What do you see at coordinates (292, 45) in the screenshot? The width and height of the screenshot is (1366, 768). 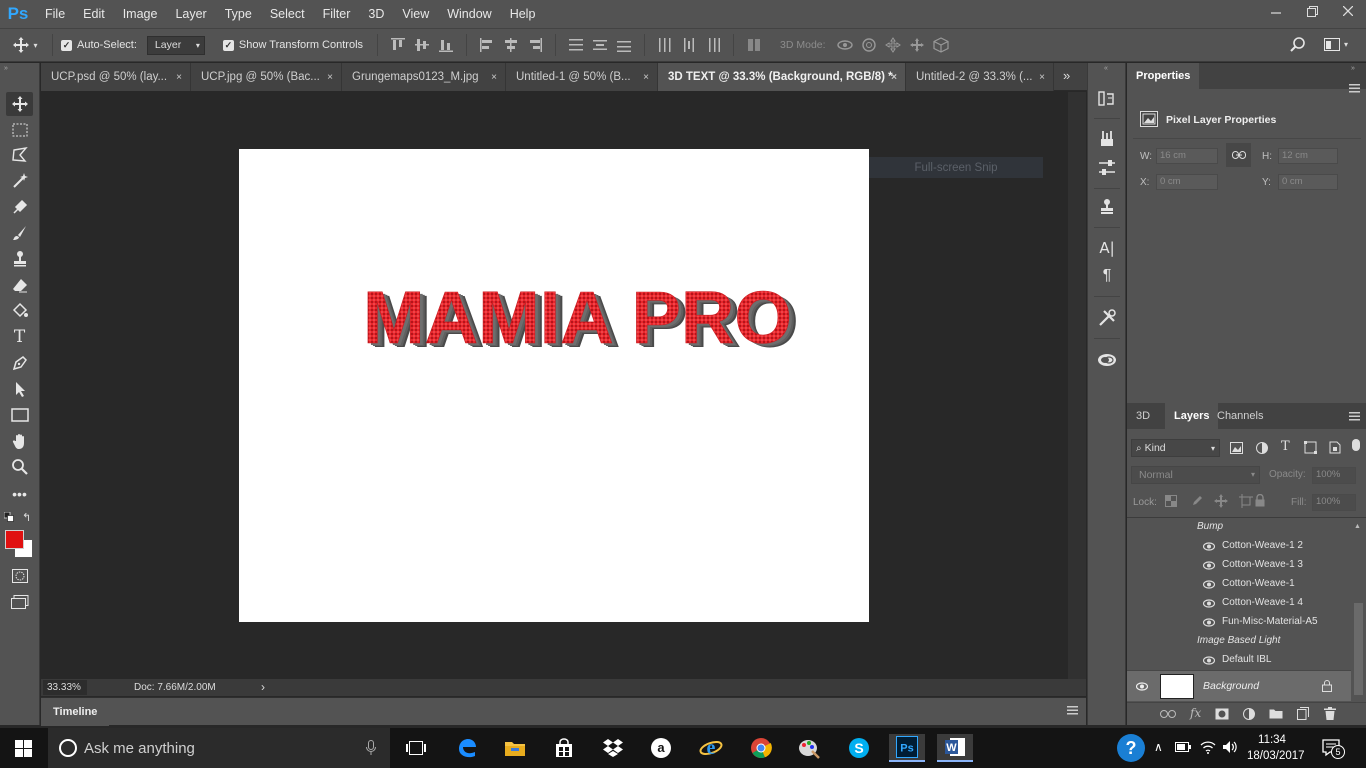 I see `show-transform-controls-checkbox: ✓ Show Transform Controls` at bounding box center [292, 45].